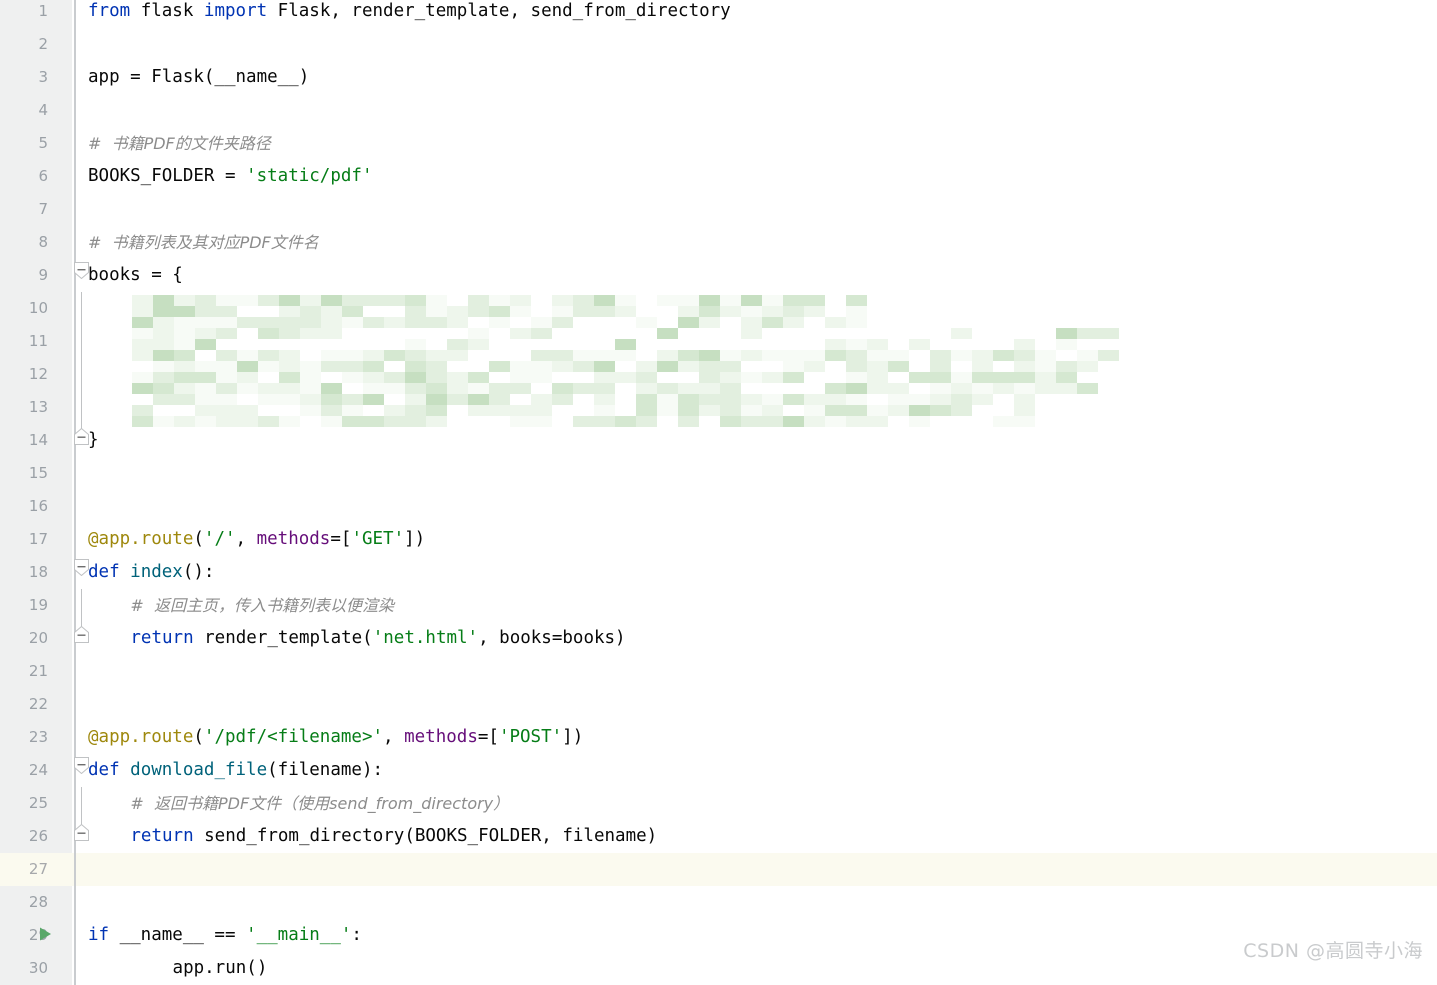 The width and height of the screenshot is (1437, 985). What do you see at coordinates (718, 671) in the screenshot?
I see `code-line-row: 21` at bounding box center [718, 671].